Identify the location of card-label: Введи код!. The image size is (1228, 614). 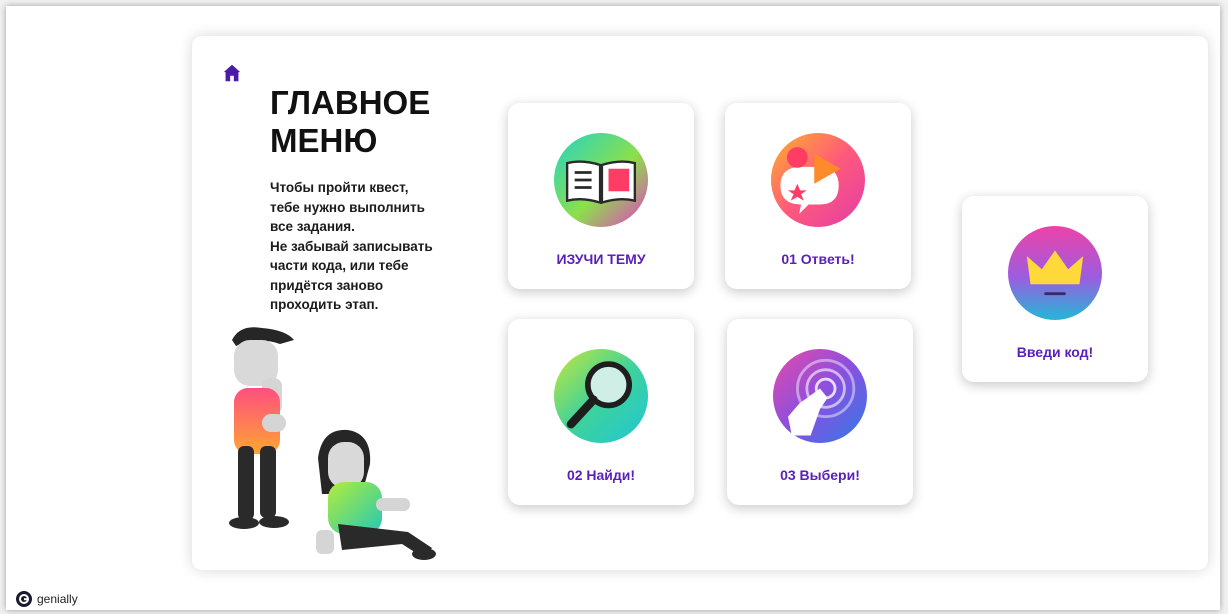
(1055, 352).